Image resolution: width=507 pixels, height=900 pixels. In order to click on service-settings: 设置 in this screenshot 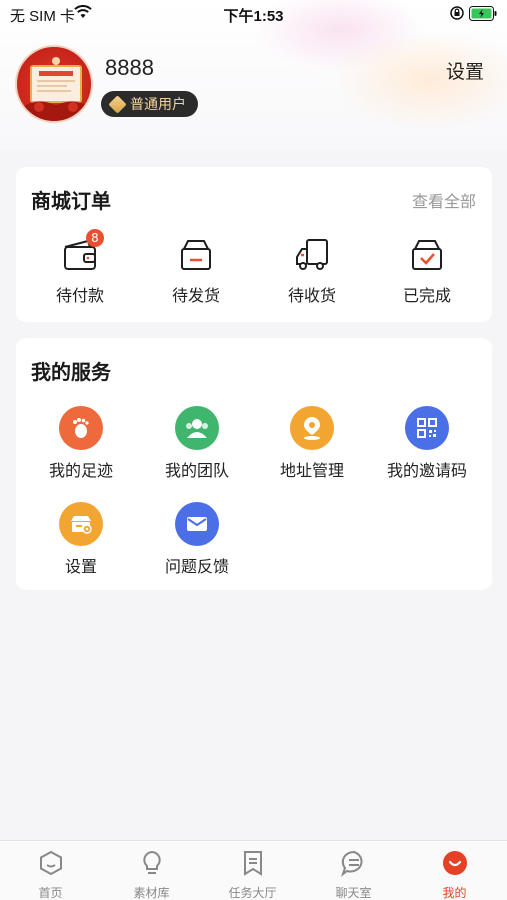, I will do `click(81, 539)`.